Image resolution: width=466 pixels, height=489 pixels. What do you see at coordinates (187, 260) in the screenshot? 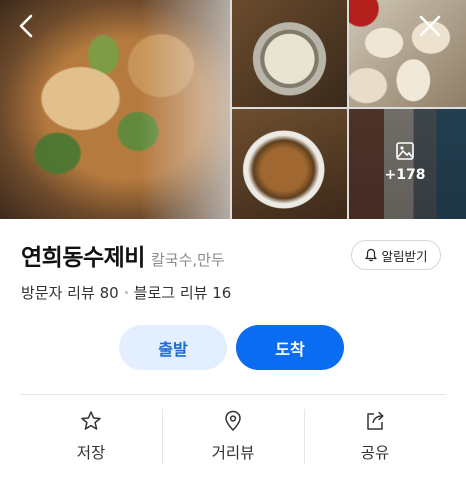
I see `place-category: 칼국수,만두` at bounding box center [187, 260].